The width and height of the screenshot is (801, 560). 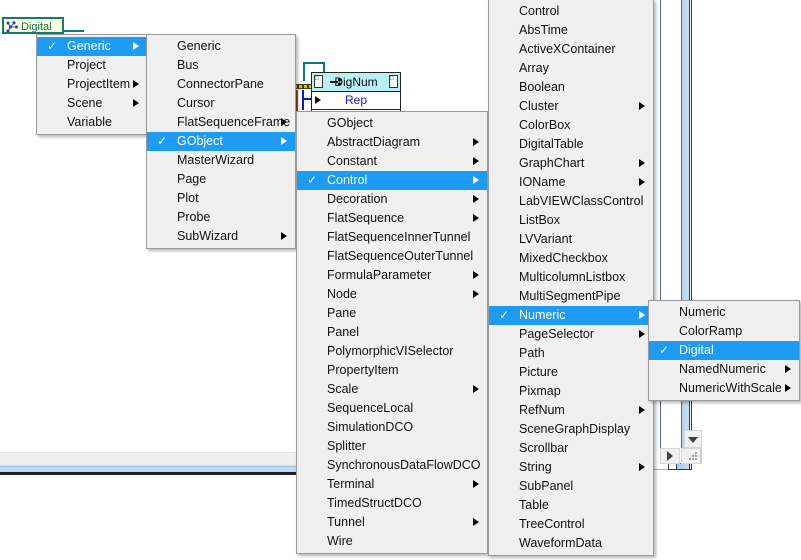 I want to click on menu-item-colorramp: ColorRamp, so click(x=724, y=331).